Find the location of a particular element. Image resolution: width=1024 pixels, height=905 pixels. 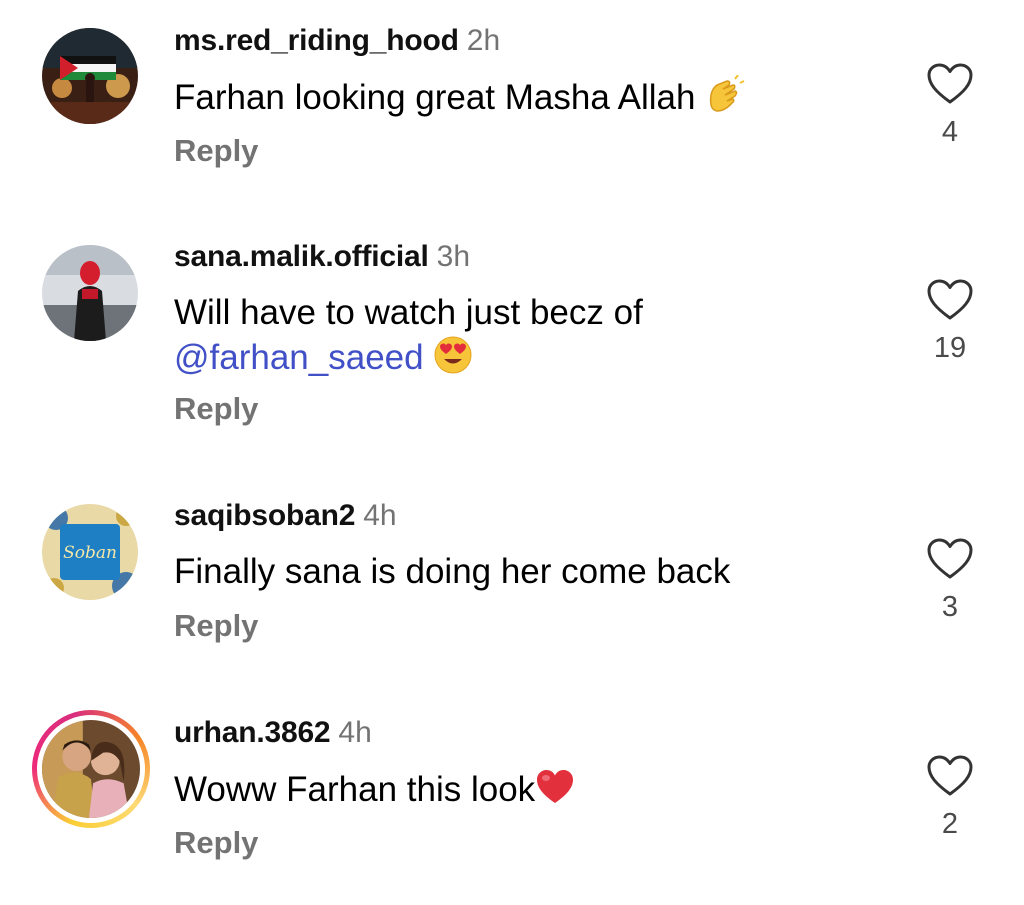

like-control: 4 is located at coordinates (950, 105).